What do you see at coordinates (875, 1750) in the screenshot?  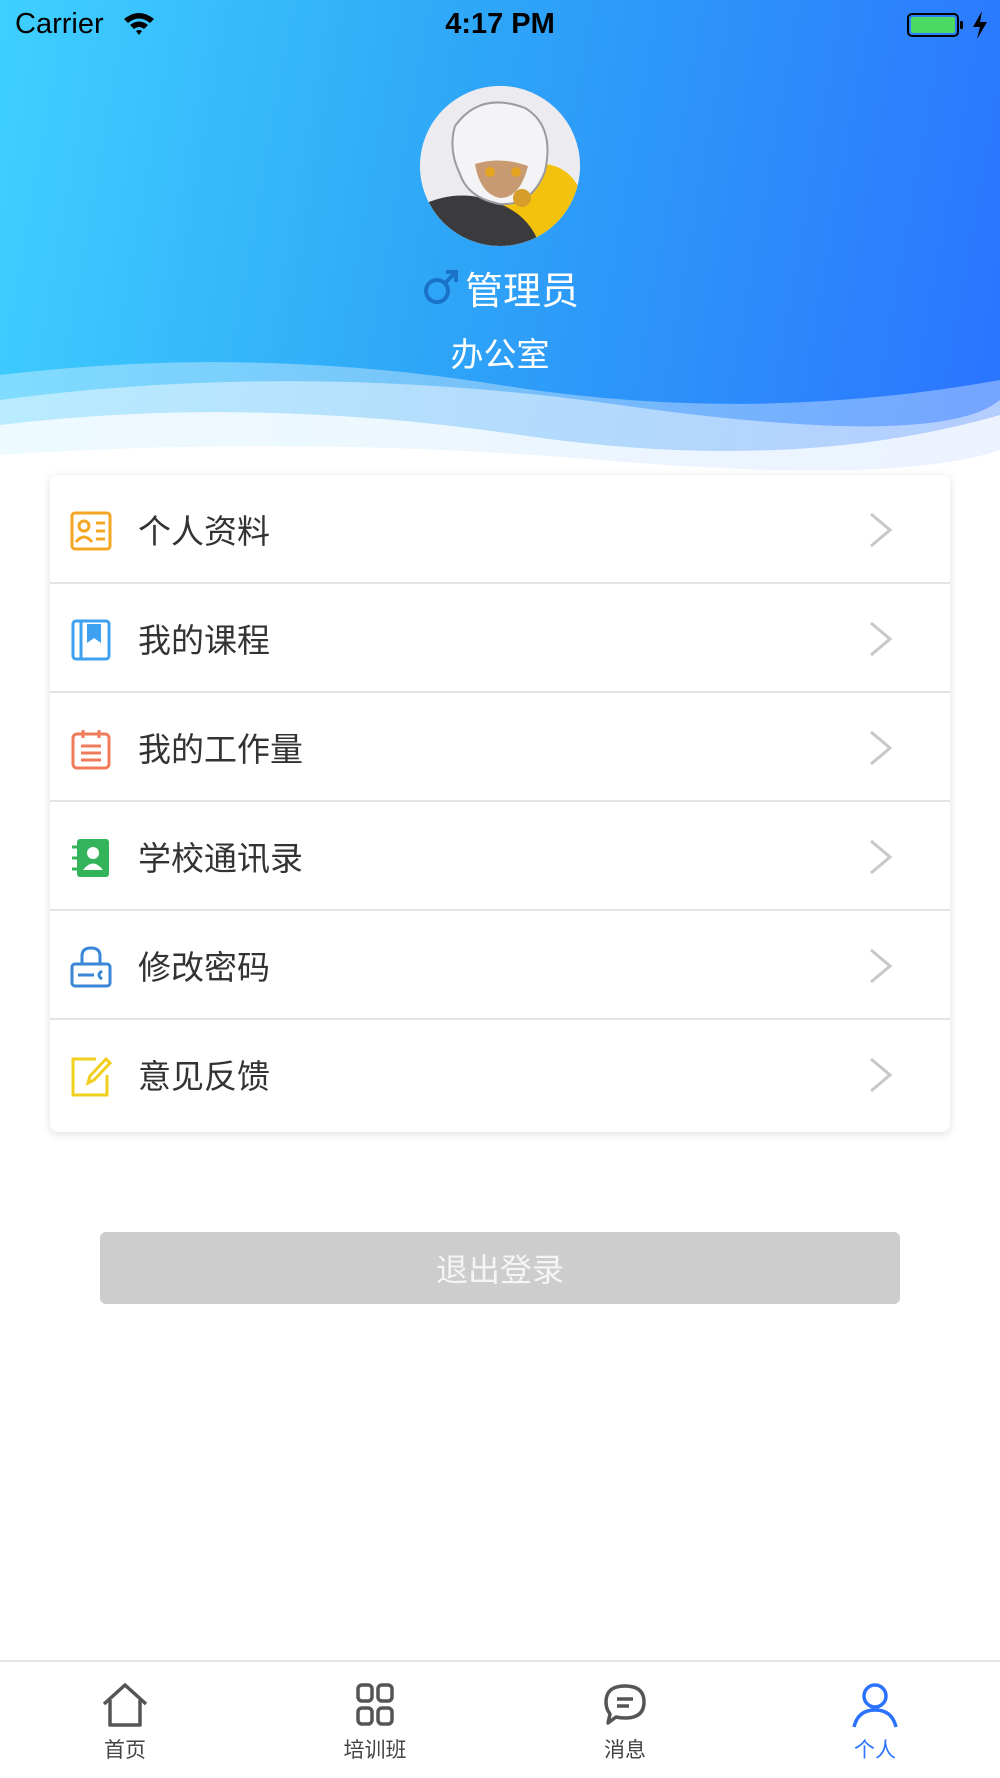 I see `tab-label: 个人` at bounding box center [875, 1750].